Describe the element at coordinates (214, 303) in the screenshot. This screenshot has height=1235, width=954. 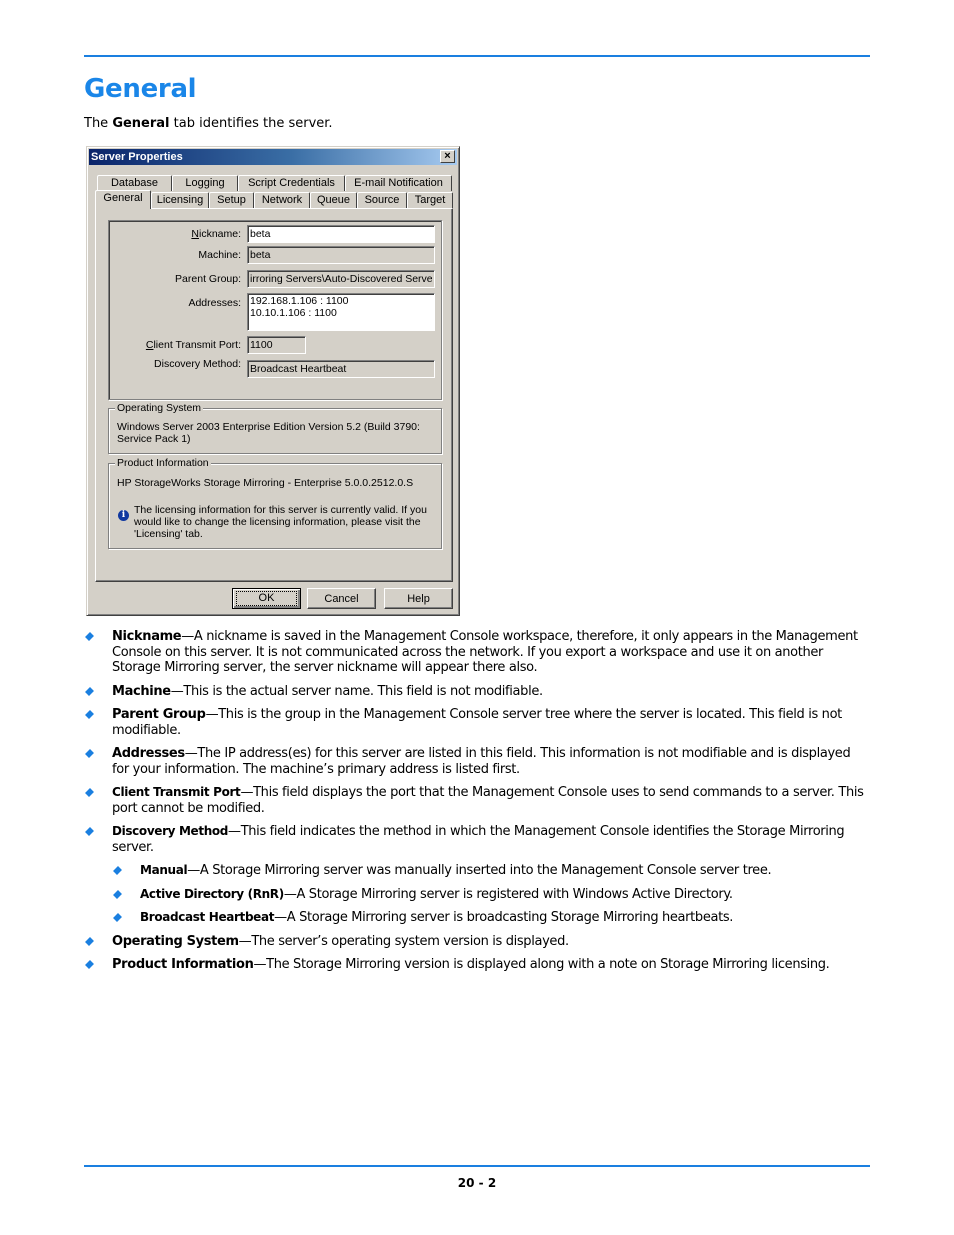
I see `addresses-label: Addresses:` at that location.